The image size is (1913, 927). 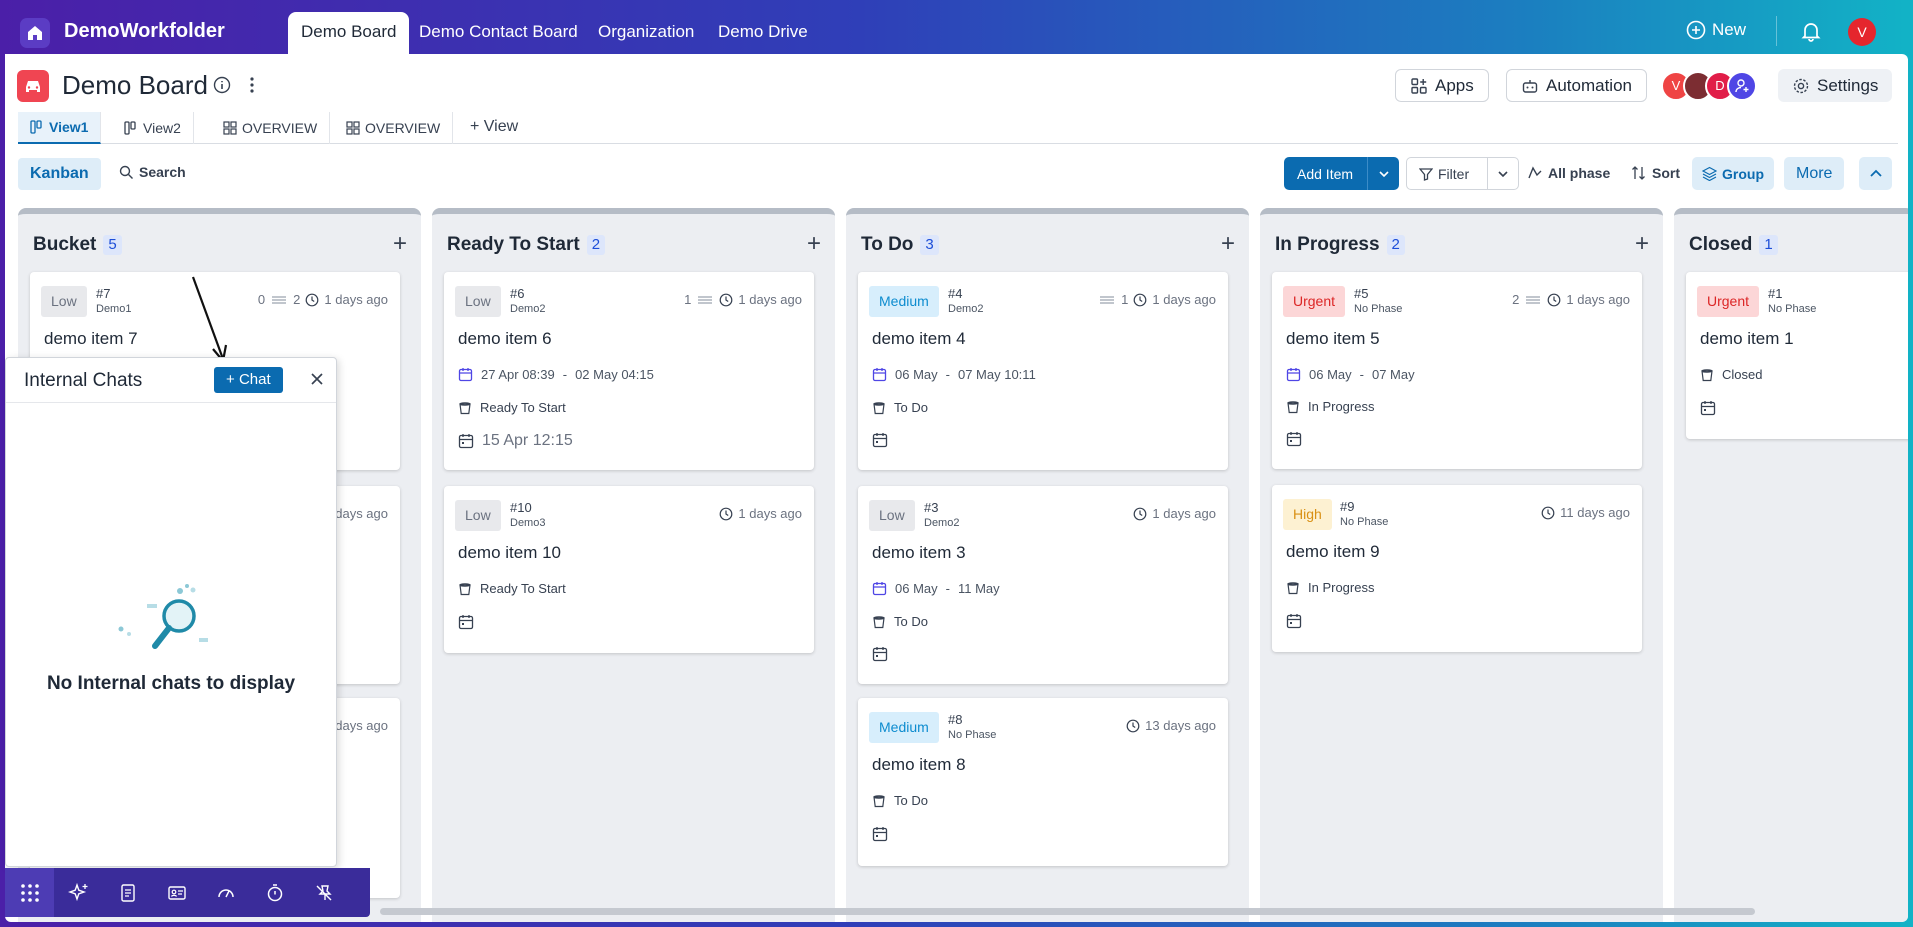 I want to click on add-view-button: + View, so click(x=494, y=127).